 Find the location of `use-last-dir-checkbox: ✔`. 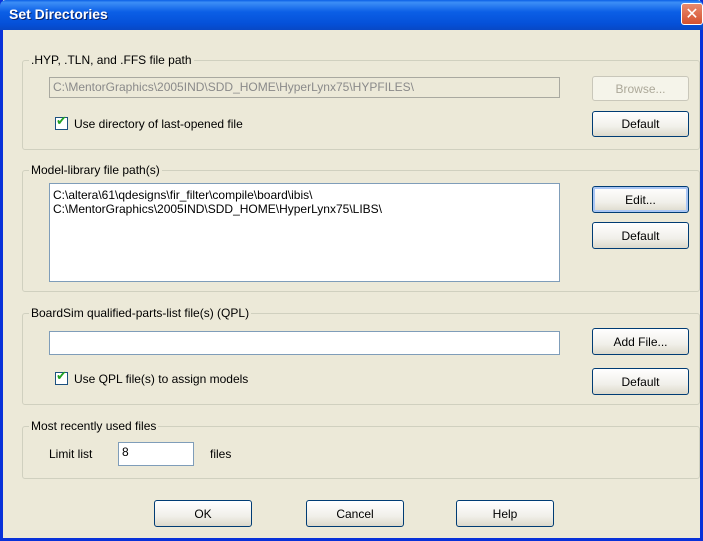

use-last-dir-checkbox: ✔ is located at coordinates (61, 122).